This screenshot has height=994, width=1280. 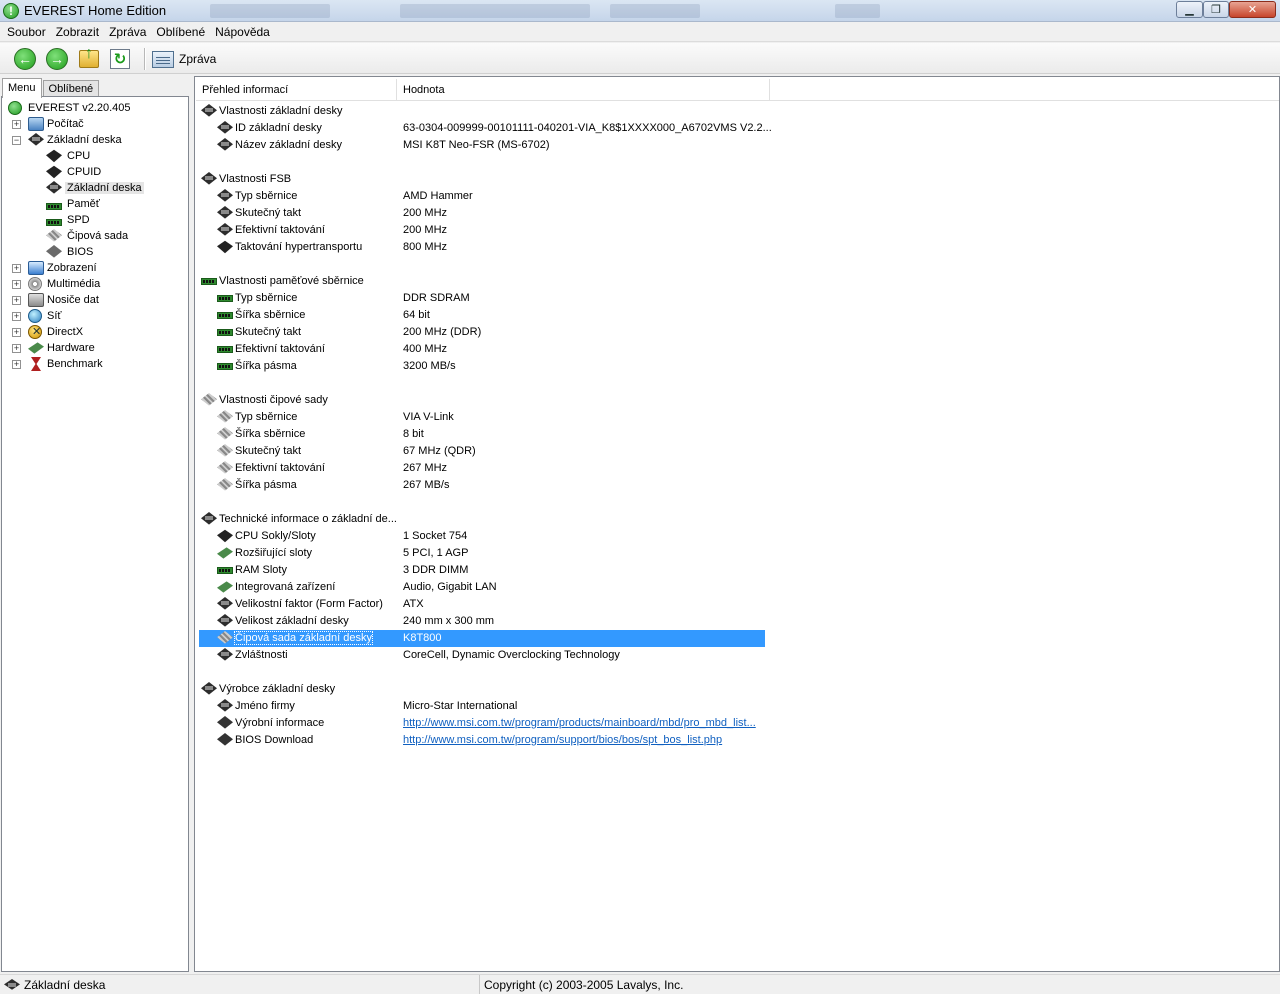 What do you see at coordinates (482, 298) in the screenshot?
I see `table-row: Typ sběrnice DDR SDRAM` at bounding box center [482, 298].